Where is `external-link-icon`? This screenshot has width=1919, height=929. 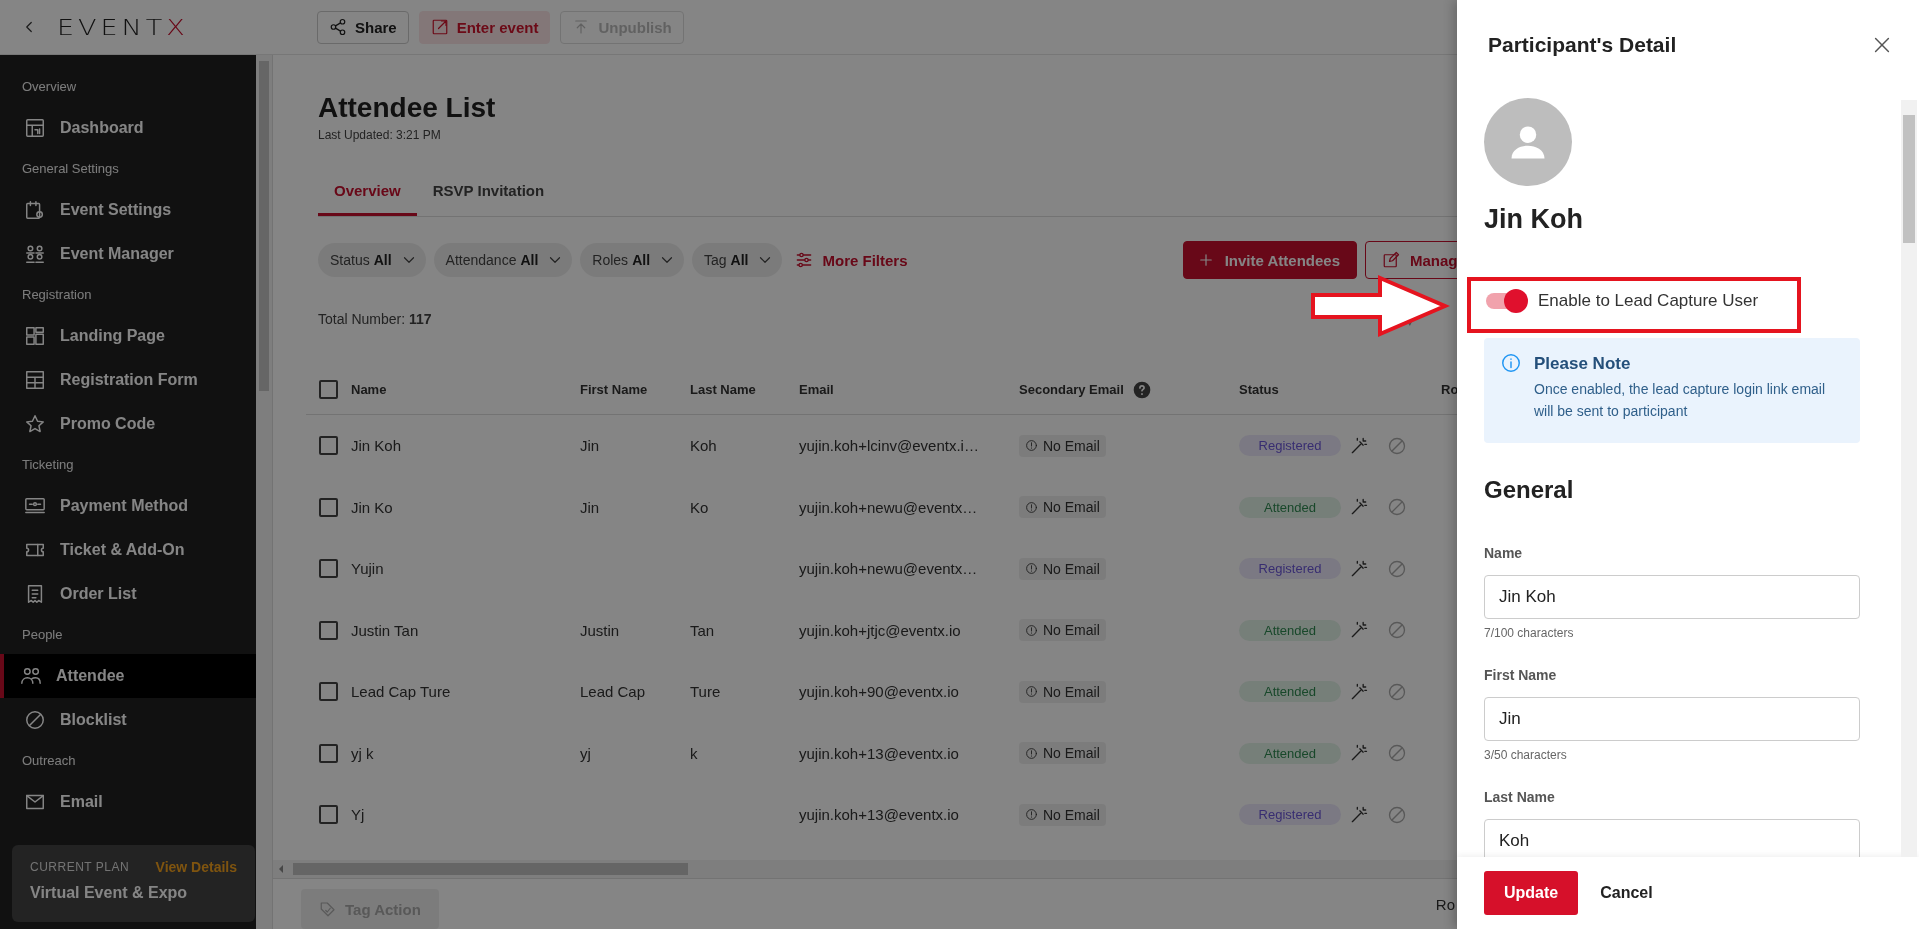
external-link-icon is located at coordinates (439, 27).